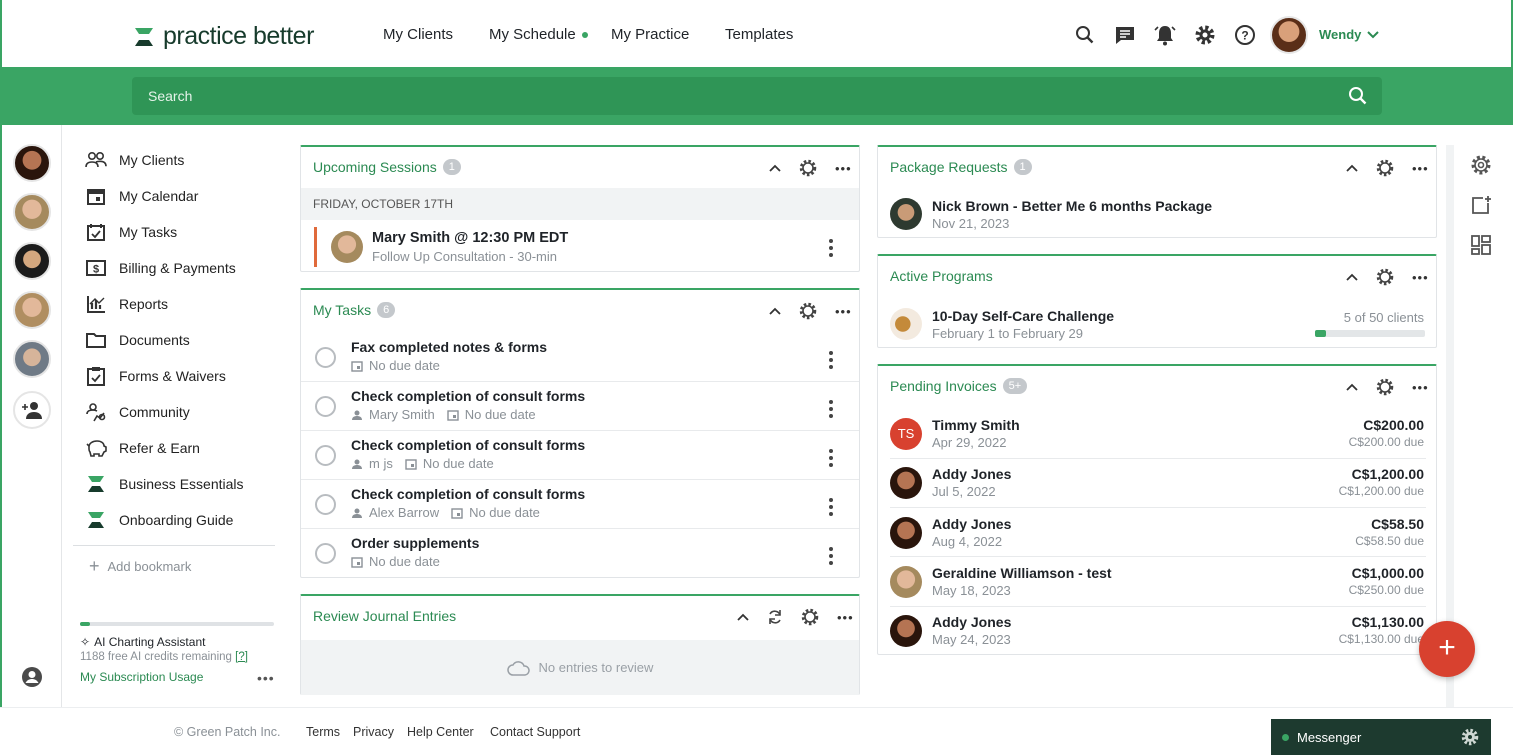 The width and height of the screenshot is (1513, 755). I want to click on nav-my-practice: My Practice, so click(650, 34).